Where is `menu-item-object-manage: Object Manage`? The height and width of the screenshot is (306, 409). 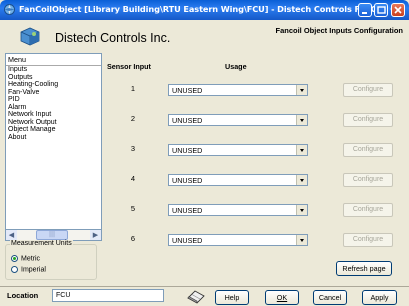
menu-item-object-manage: Object Manage is located at coordinates (53, 130).